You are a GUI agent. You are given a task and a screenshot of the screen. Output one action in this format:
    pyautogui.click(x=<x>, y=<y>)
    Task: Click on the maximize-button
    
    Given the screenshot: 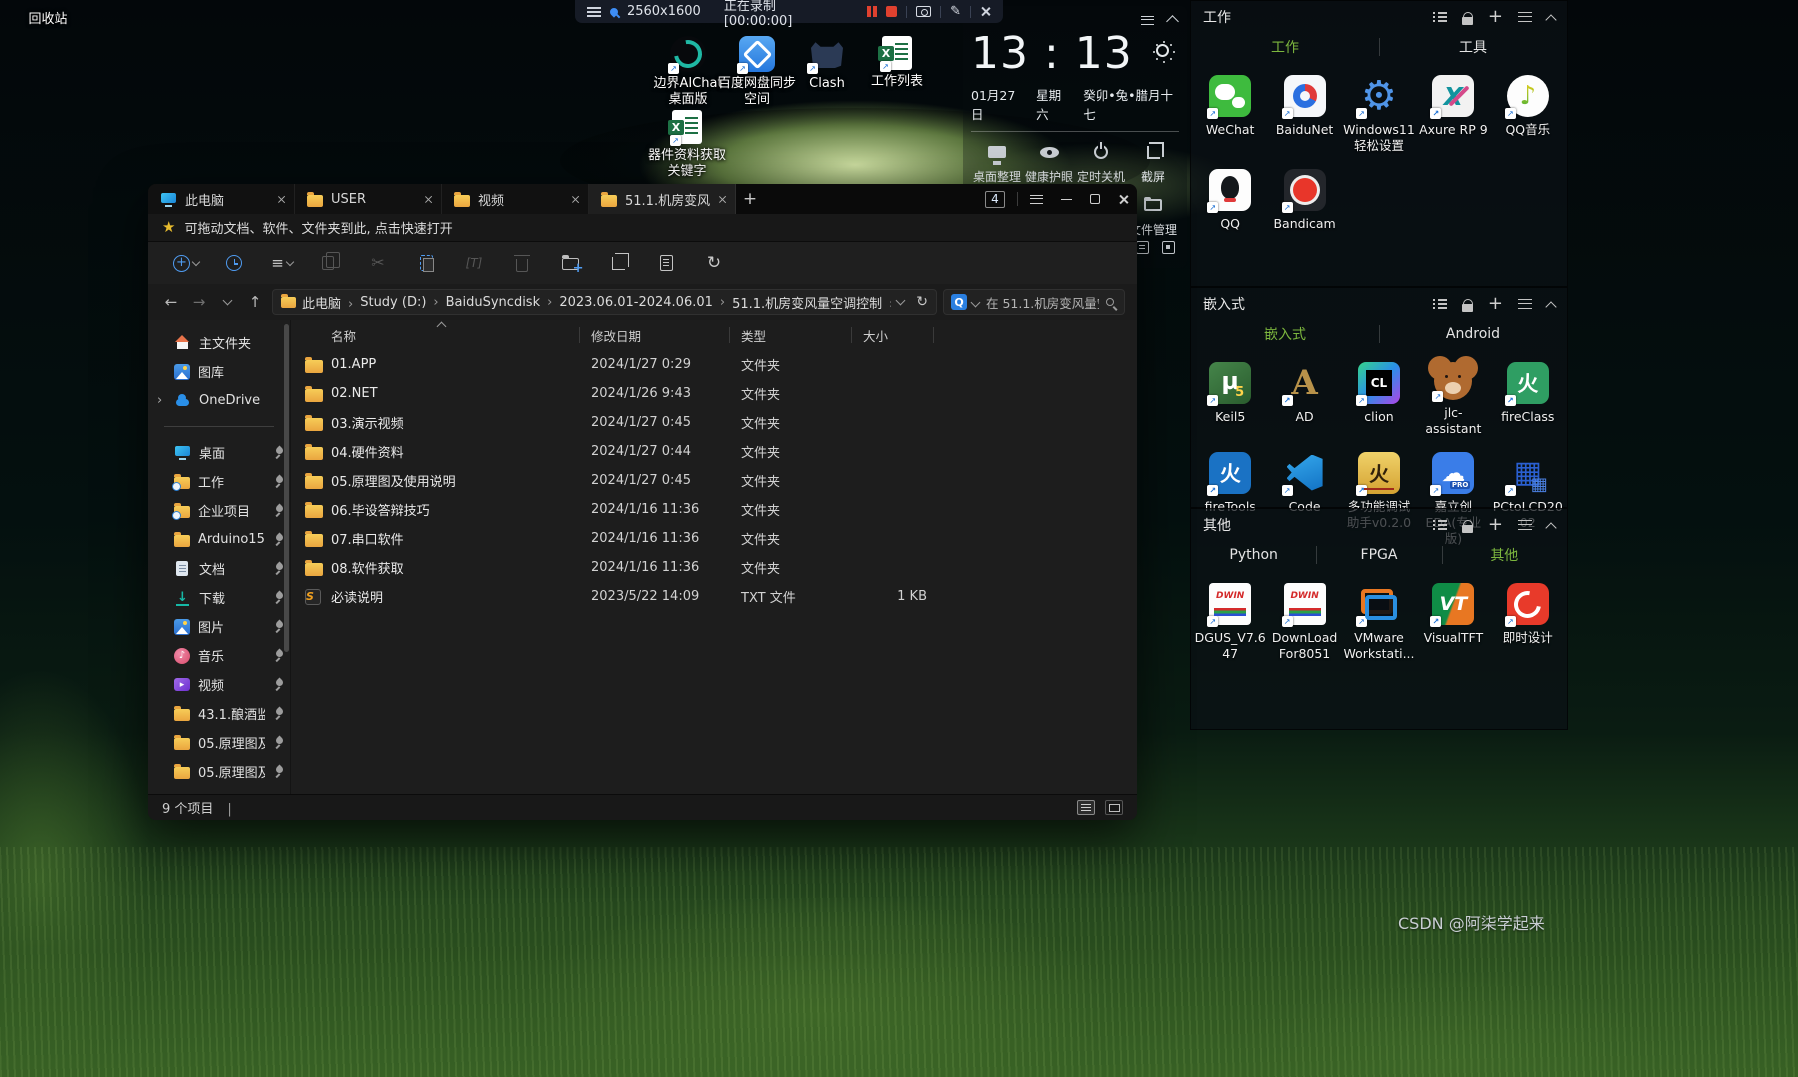 What is the action you would take?
    pyautogui.click(x=1095, y=199)
    